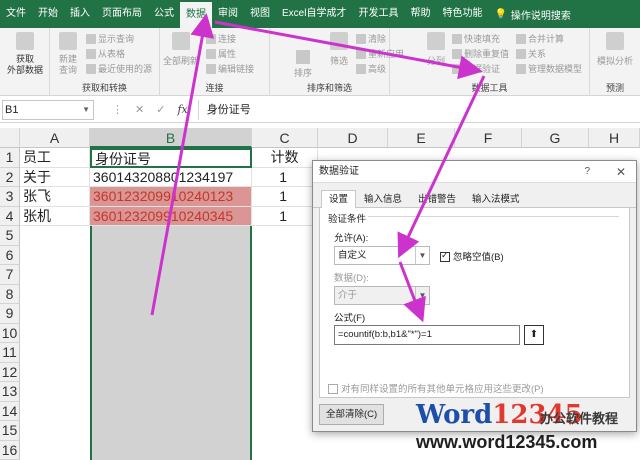 This screenshot has height=460, width=640. Describe the element at coordinates (80, 14) in the screenshot. I see `tab-insert: 插入` at that location.